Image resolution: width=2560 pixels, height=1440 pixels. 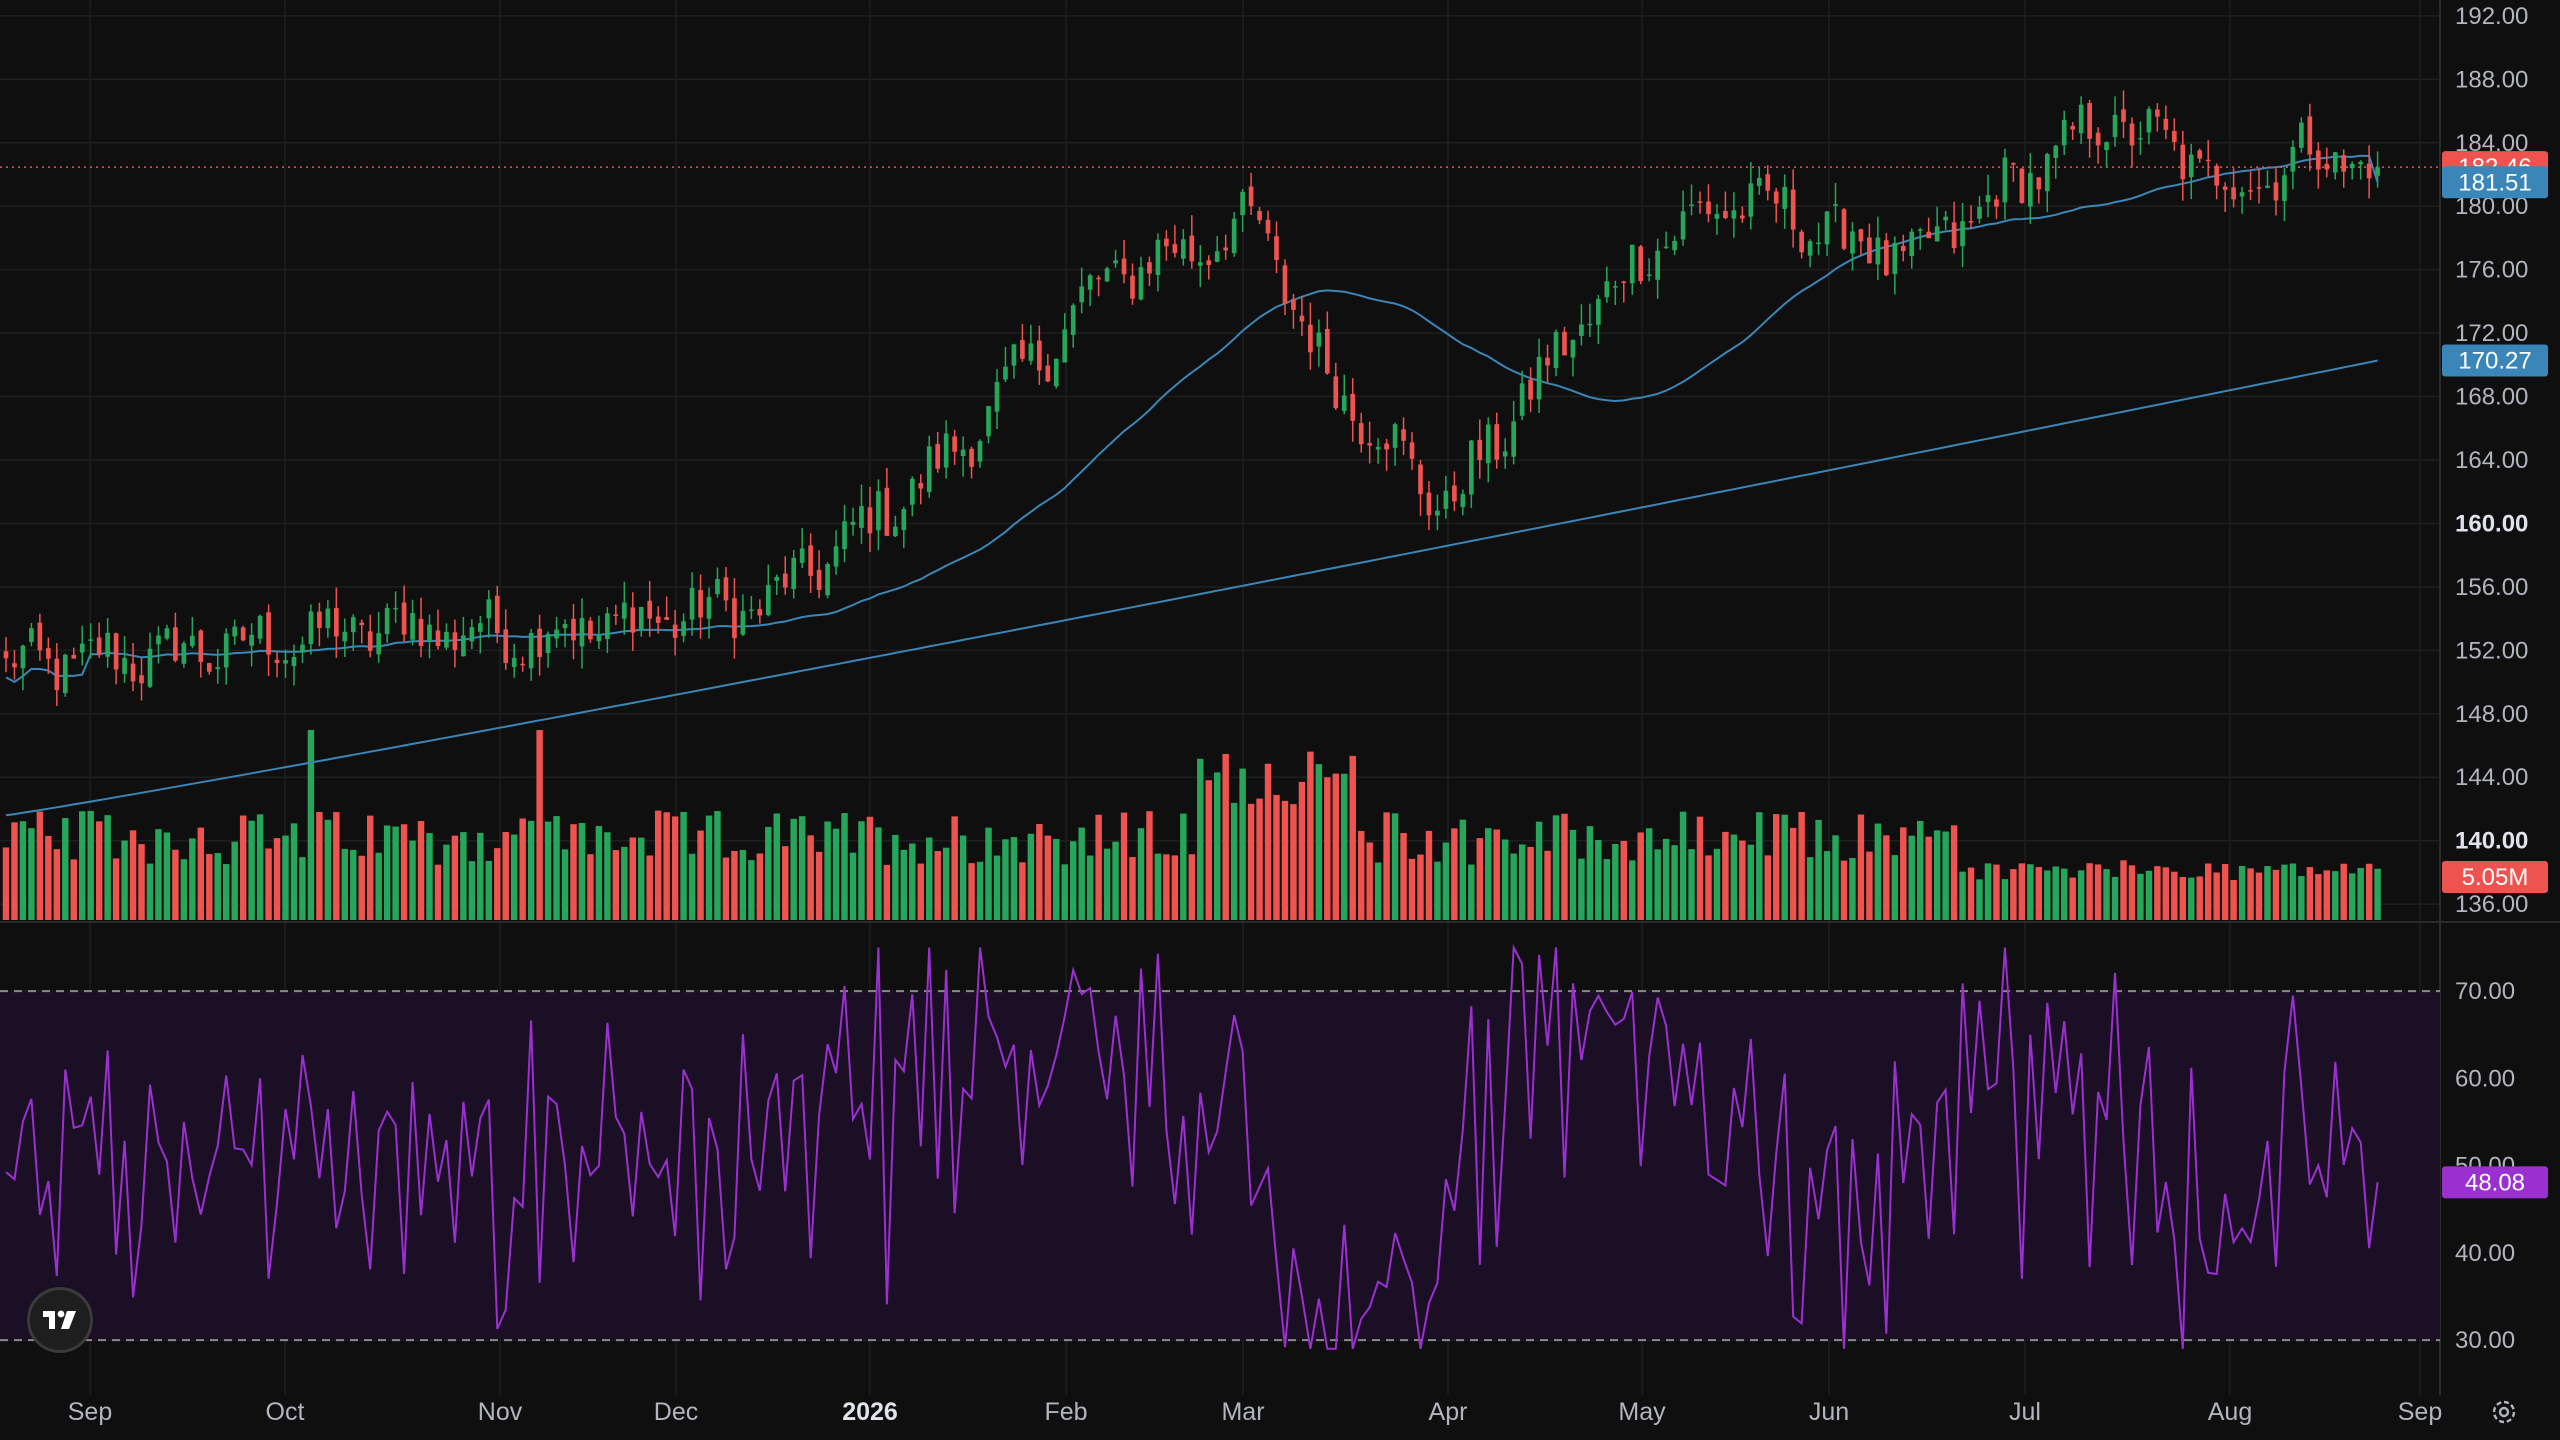 What do you see at coordinates (2495, 877) in the screenshot?
I see `volume-tag: 5.05M` at bounding box center [2495, 877].